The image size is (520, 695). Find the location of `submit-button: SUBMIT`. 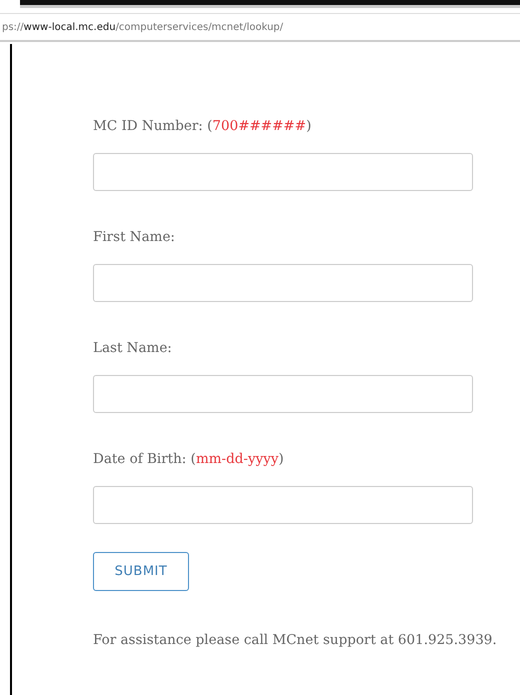

submit-button: SUBMIT is located at coordinates (141, 571).